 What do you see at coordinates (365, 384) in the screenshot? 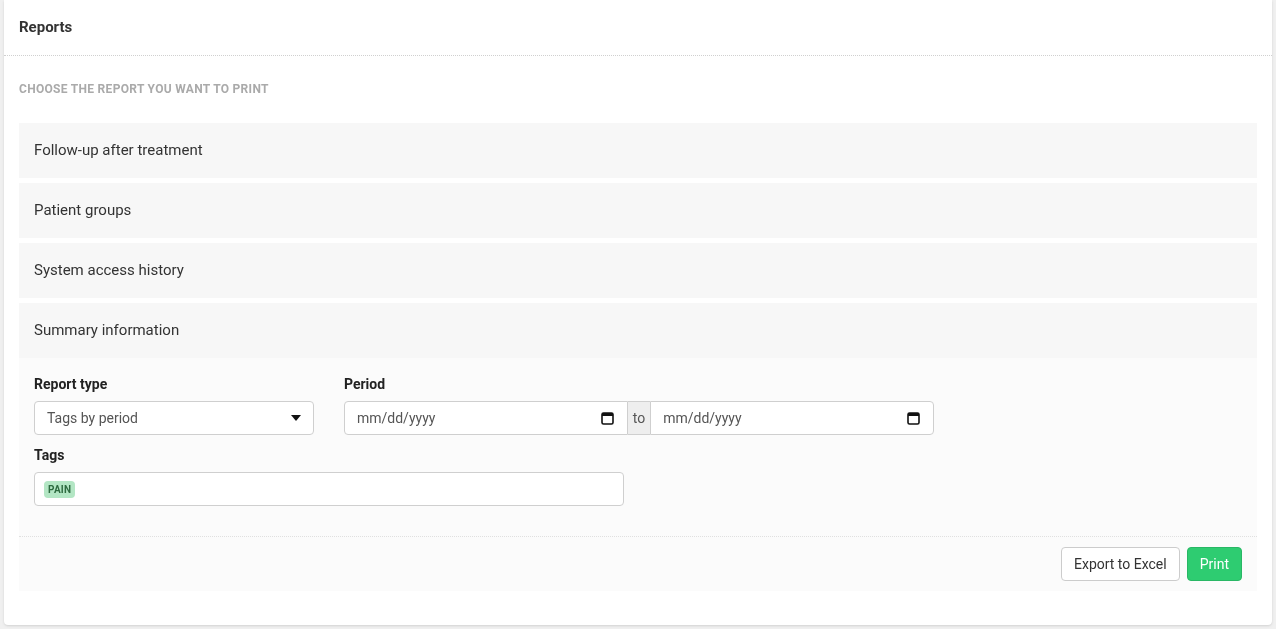
I see `field-label: Period` at bounding box center [365, 384].